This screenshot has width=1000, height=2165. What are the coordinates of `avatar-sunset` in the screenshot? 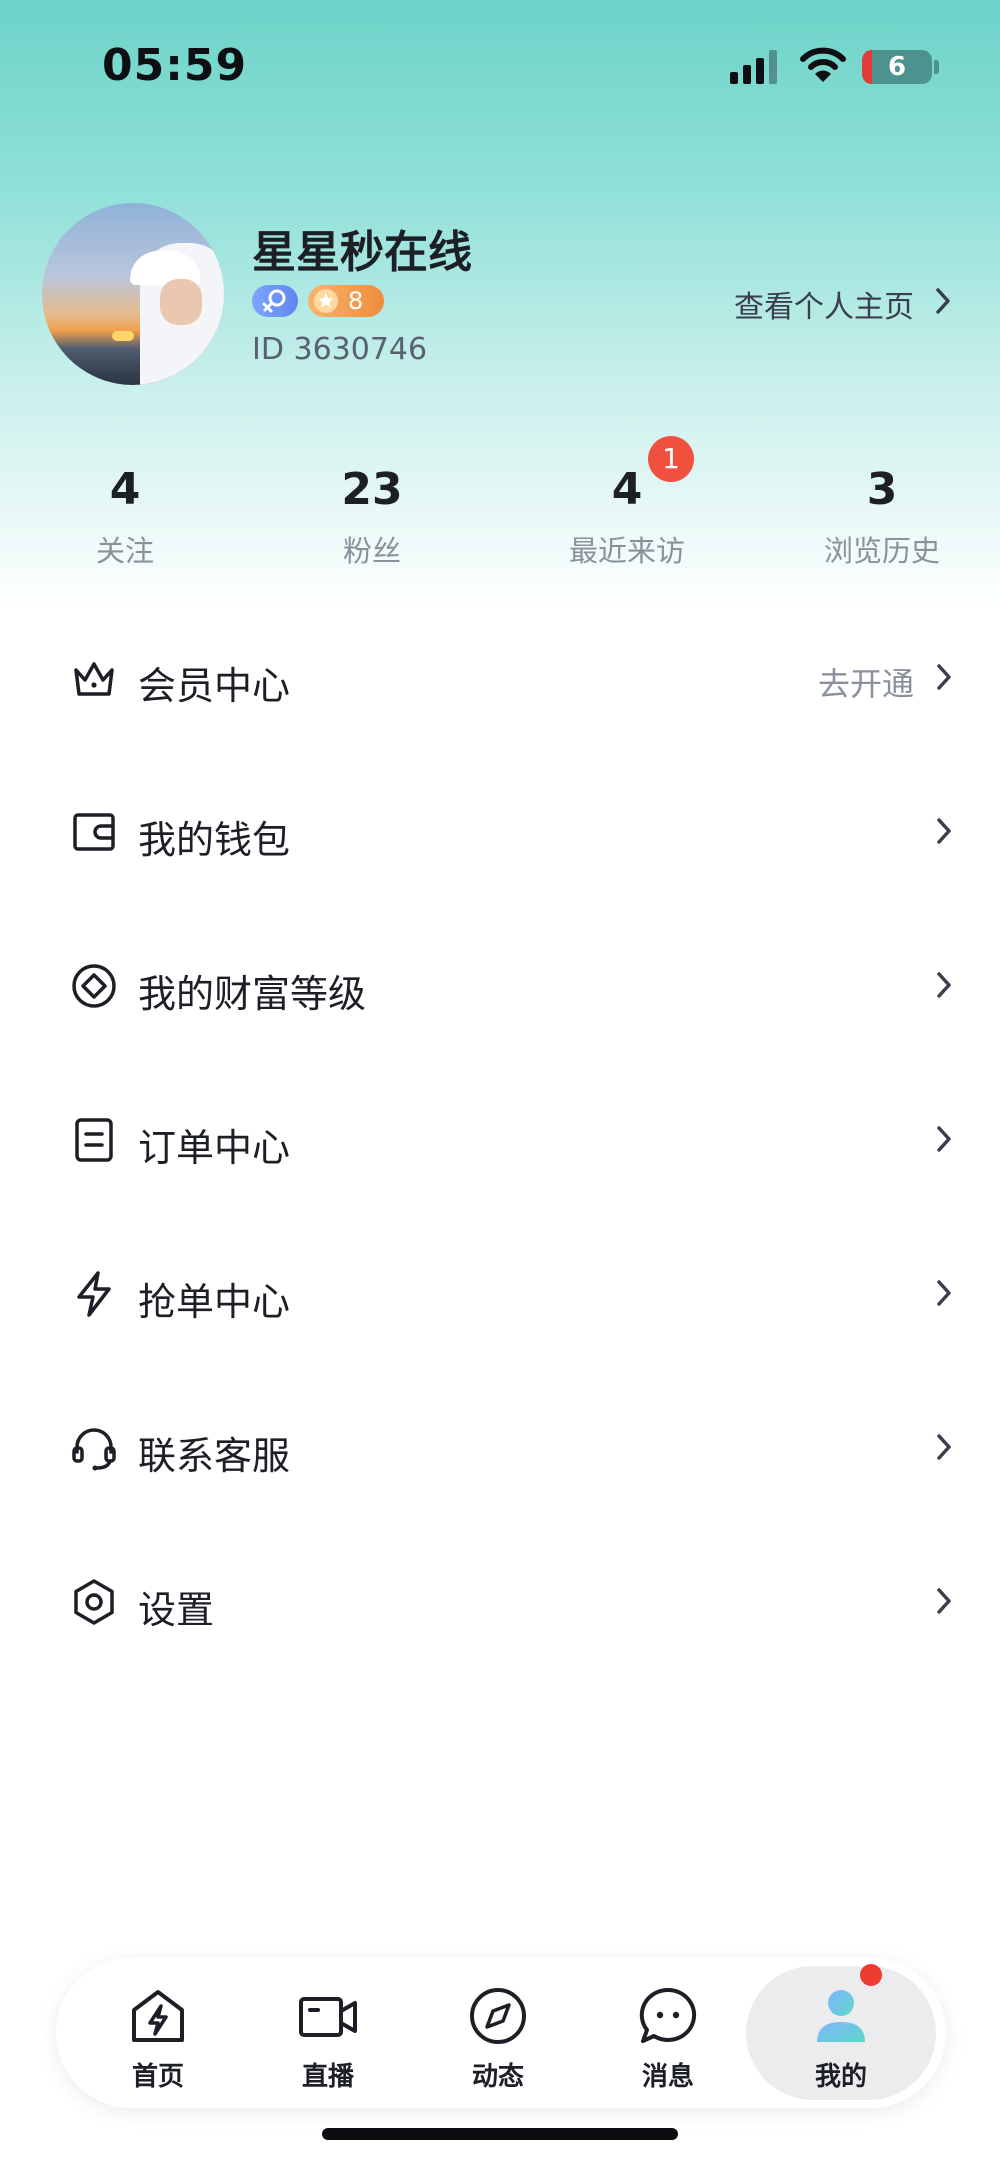 It's located at (123, 336).